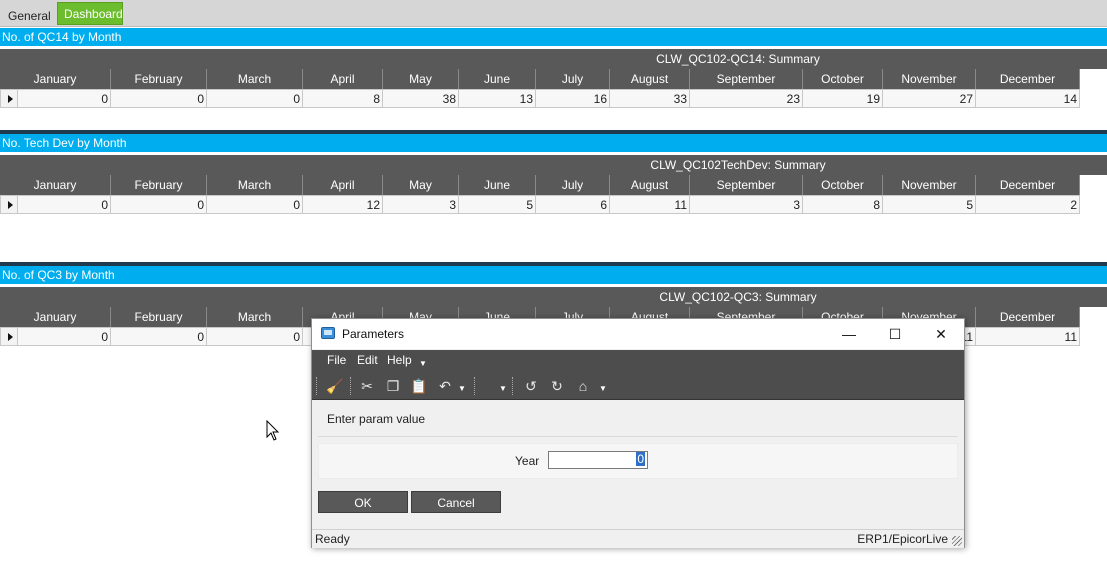 The width and height of the screenshot is (1107, 573). What do you see at coordinates (553, 275) in the screenshot?
I see `panel-title: No. of QC3 by Month` at bounding box center [553, 275].